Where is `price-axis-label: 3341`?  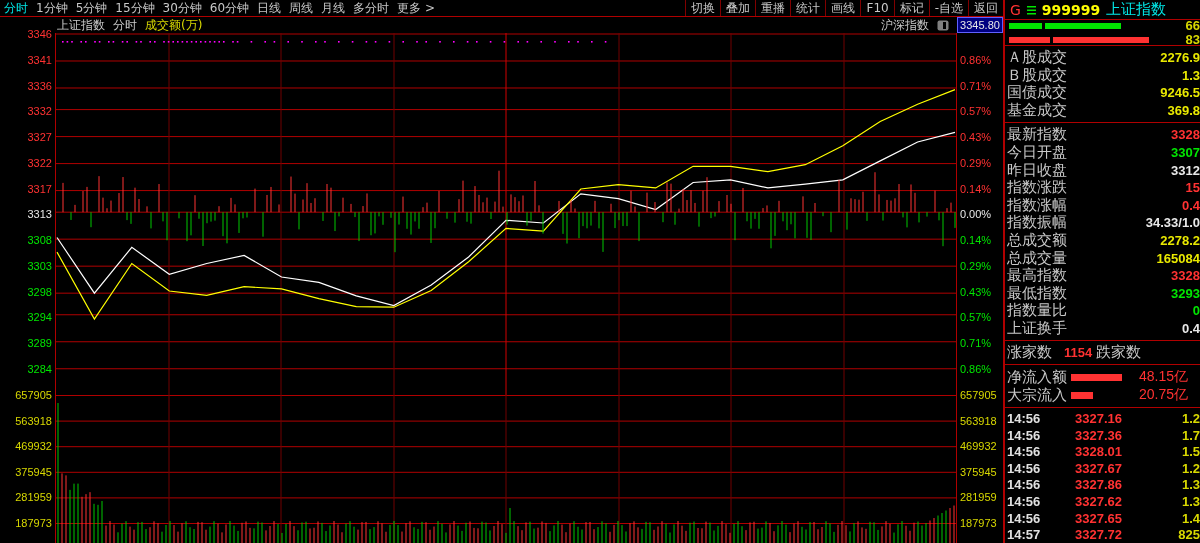
price-axis-label: 3341 is located at coordinates (39, 60).